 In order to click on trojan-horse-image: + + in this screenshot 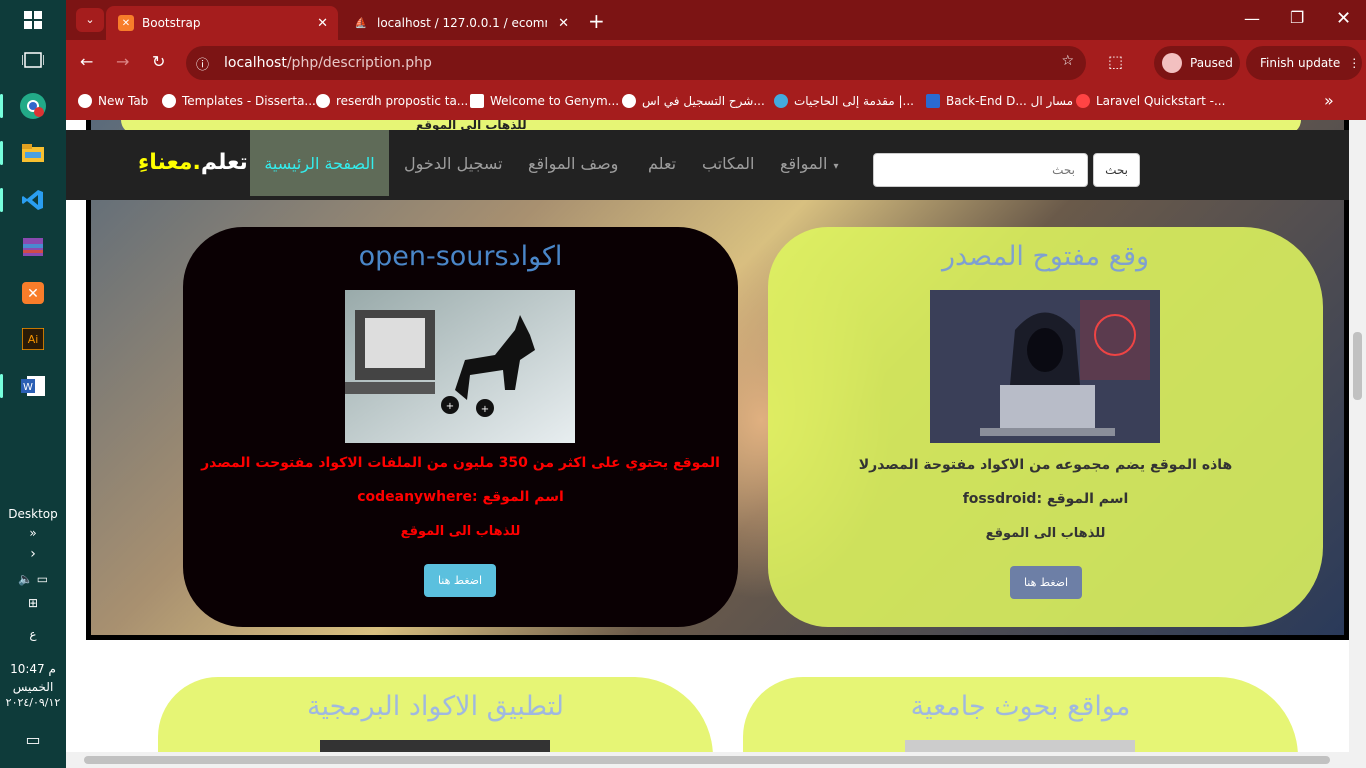, I will do `click(460, 366)`.